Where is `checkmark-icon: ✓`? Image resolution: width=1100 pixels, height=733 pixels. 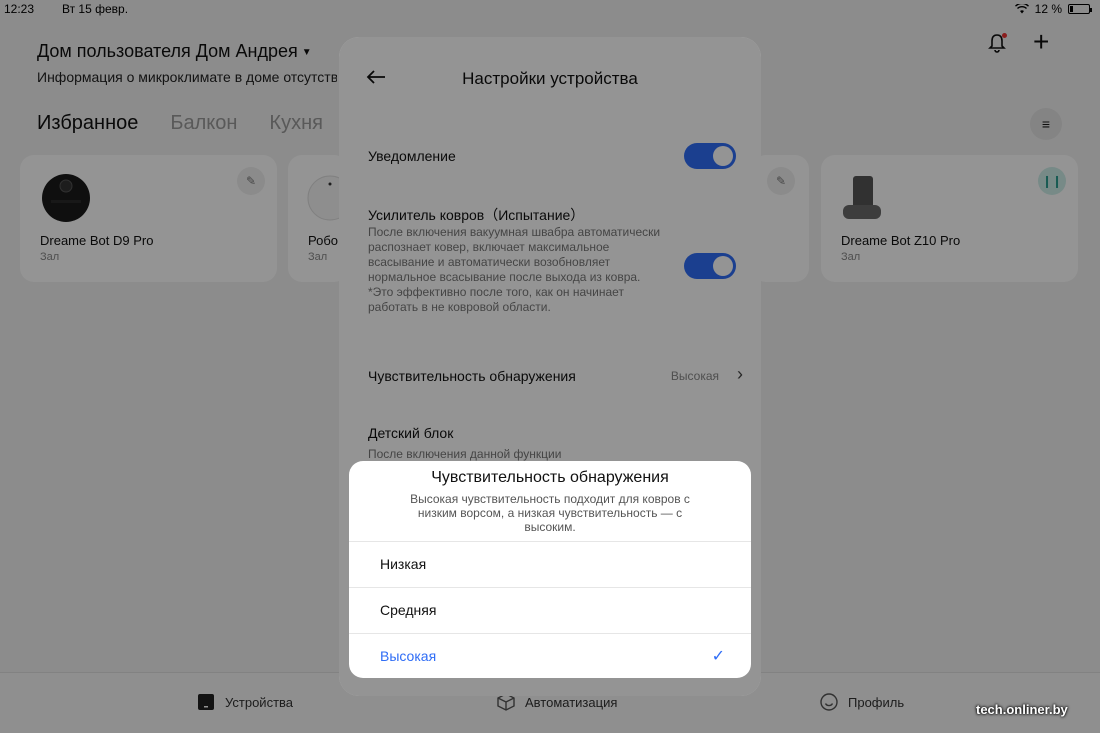
checkmark-icon: ✓ is located at coordinates (718, 656).